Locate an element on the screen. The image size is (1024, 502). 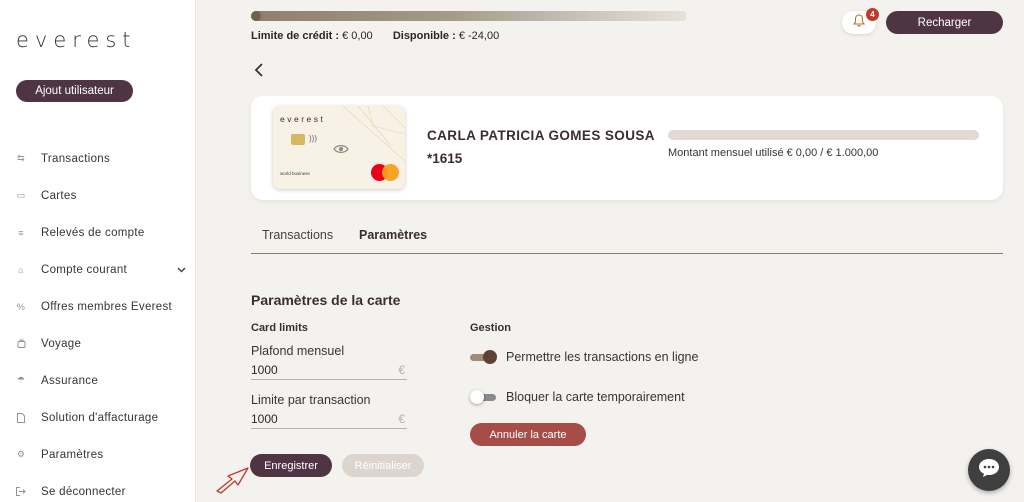
per-transaction-field: 1000 € is located at coordinates (329, 419).